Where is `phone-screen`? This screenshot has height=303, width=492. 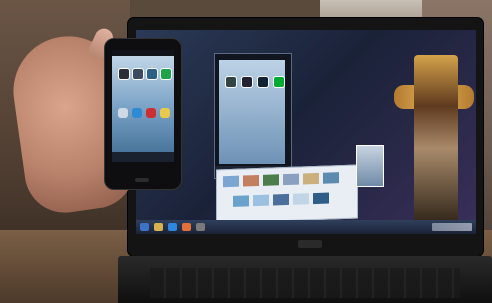 phone-screen is located at coordinates (143, 106).